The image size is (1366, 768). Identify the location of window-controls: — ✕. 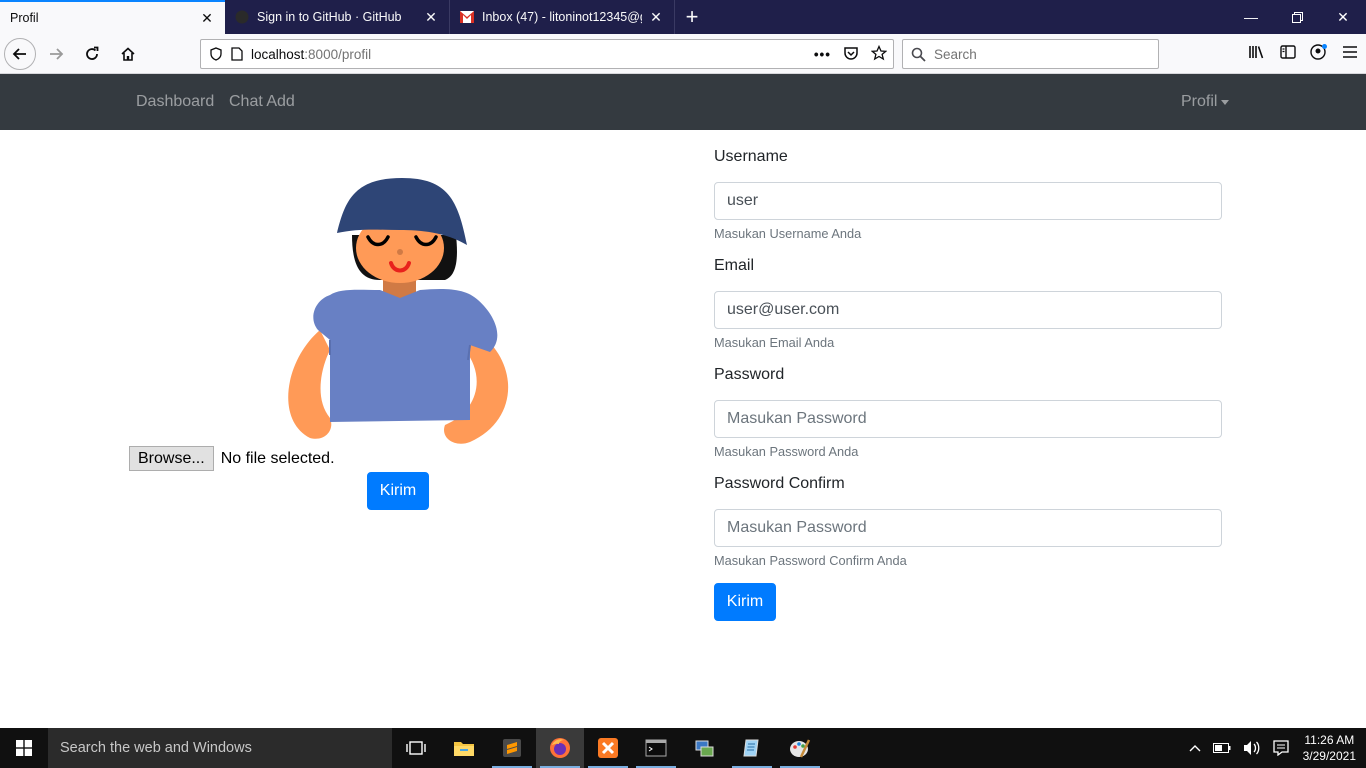
(1297, 17).